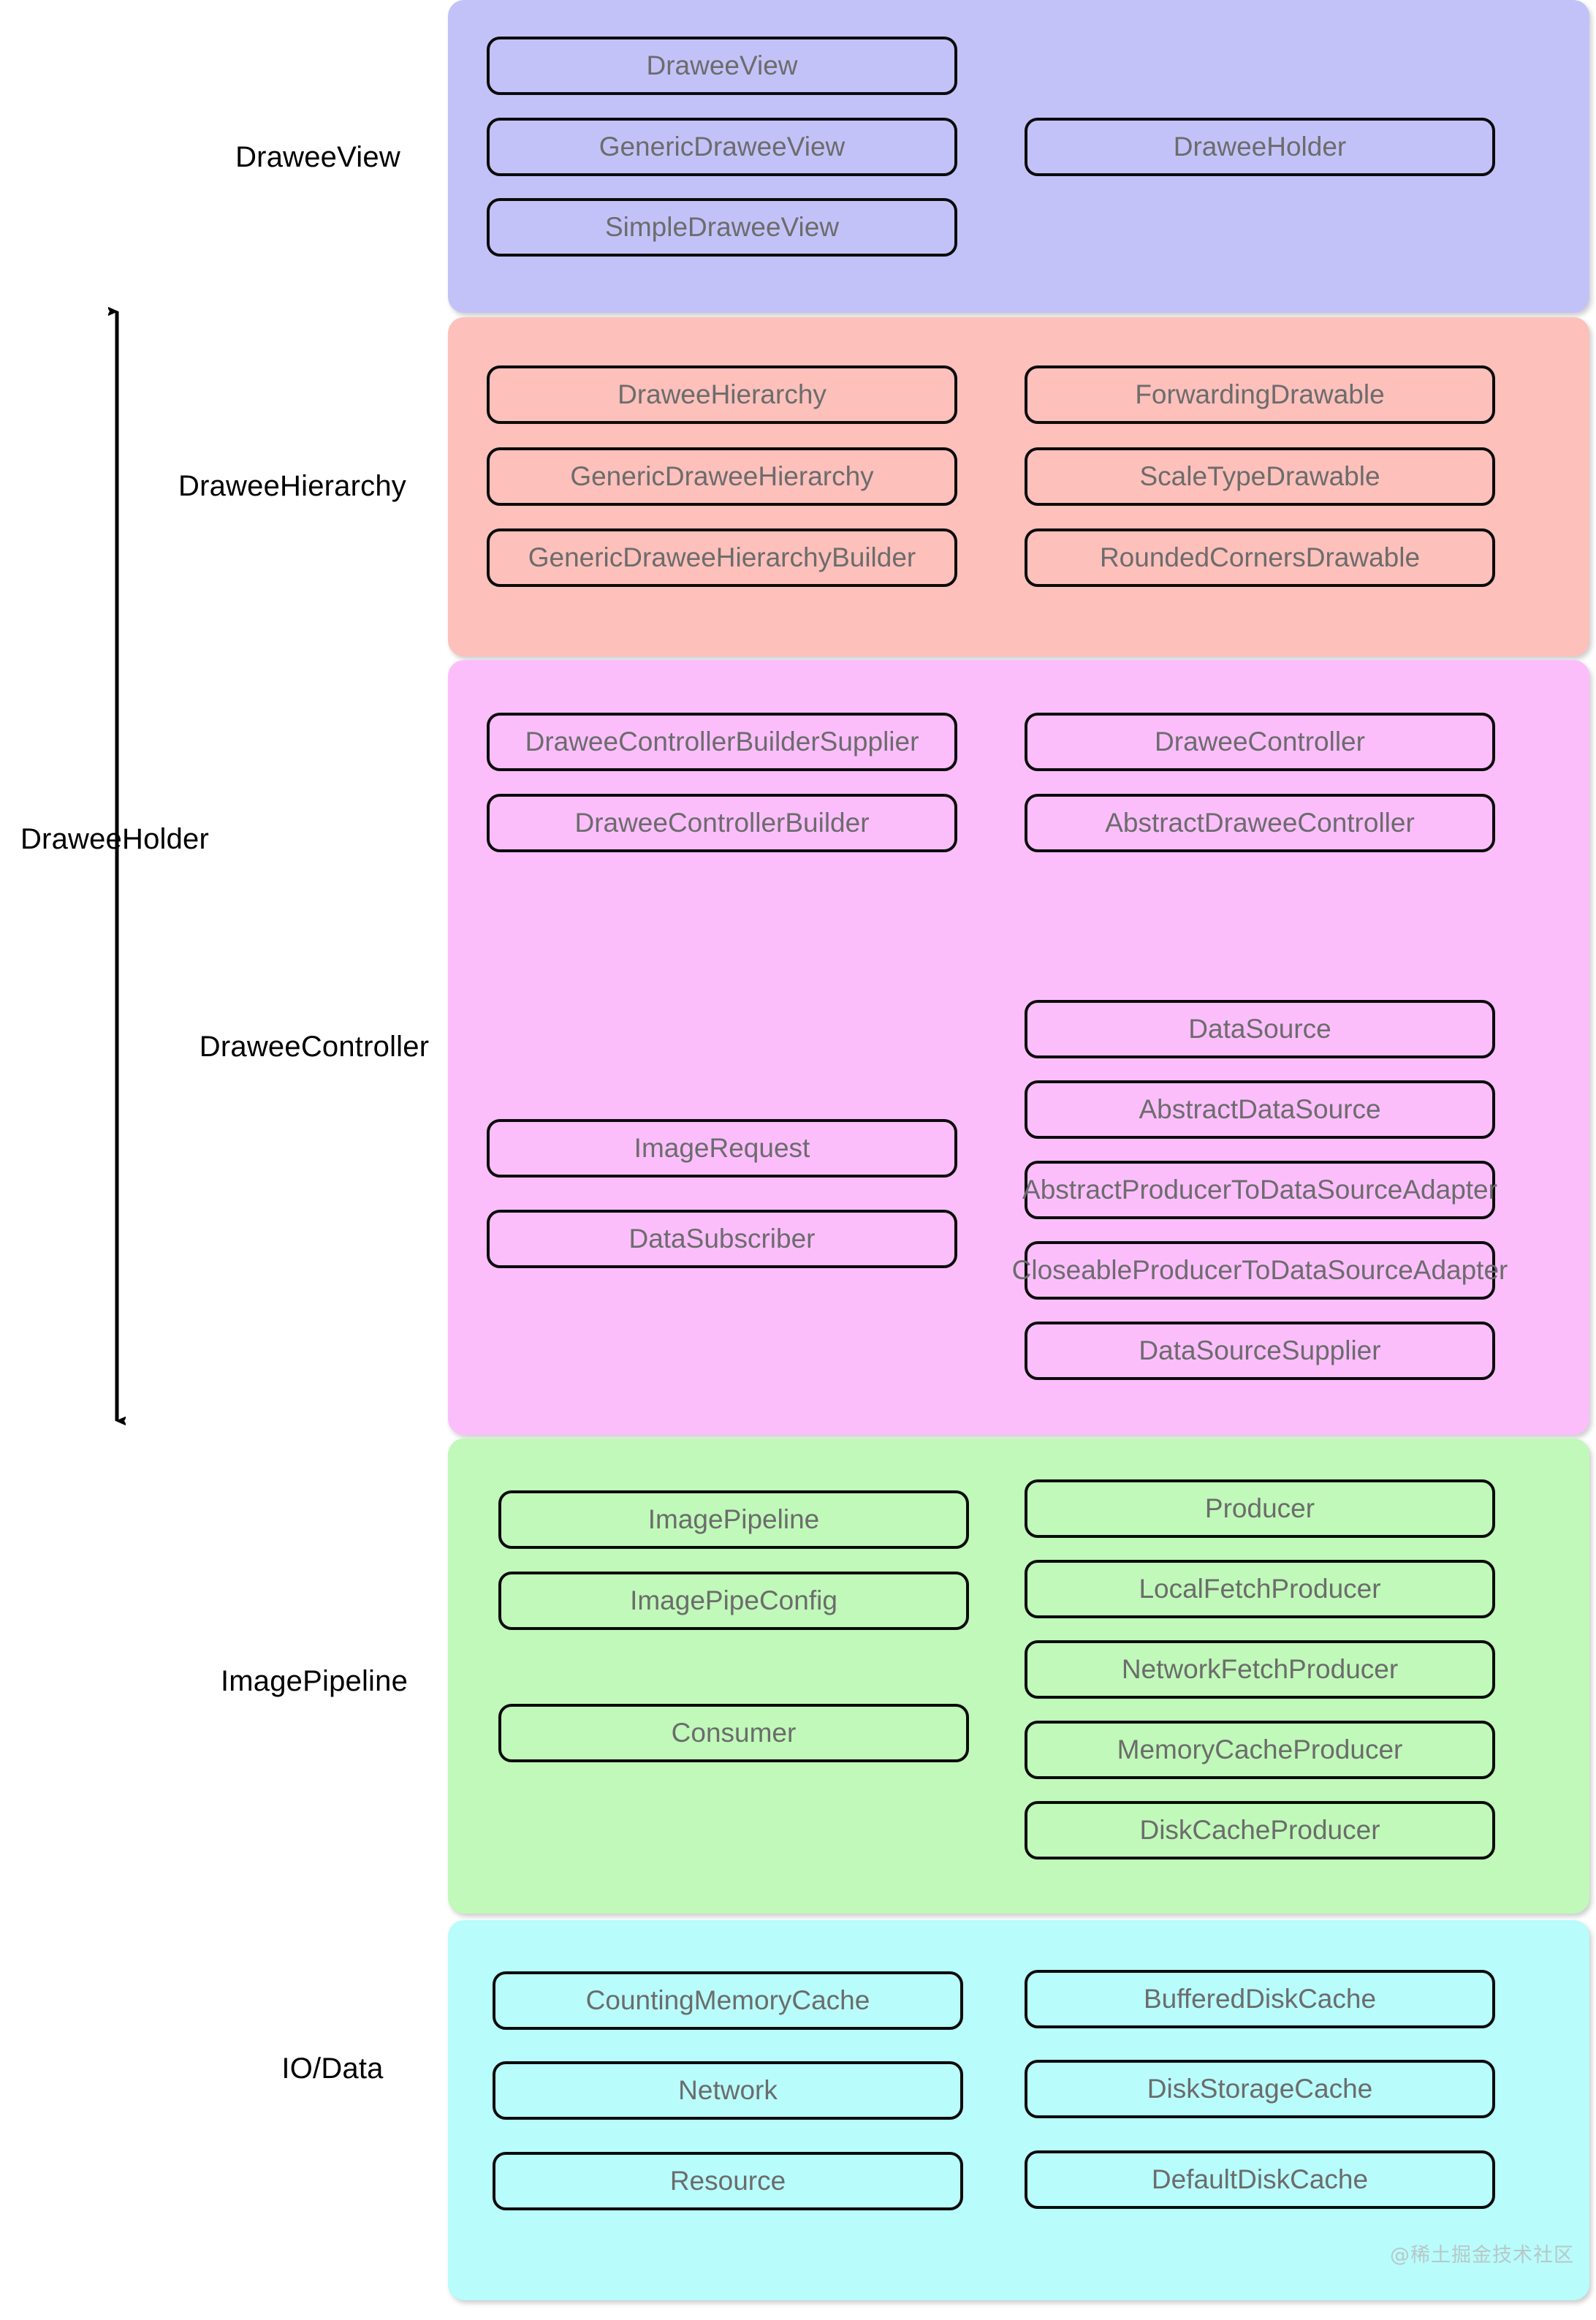  What do you see at coordinates (1260, 1508) in the screenshot?
I see `class-box: Producer` at bounding box center [1260, 1508].